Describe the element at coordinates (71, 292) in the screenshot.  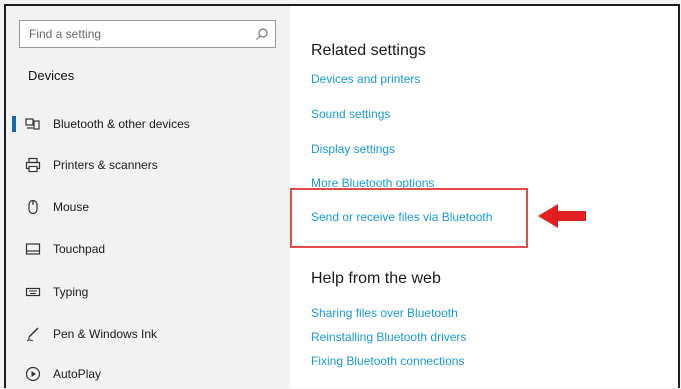
I see `sidebar-item-label: Typing` at that location.